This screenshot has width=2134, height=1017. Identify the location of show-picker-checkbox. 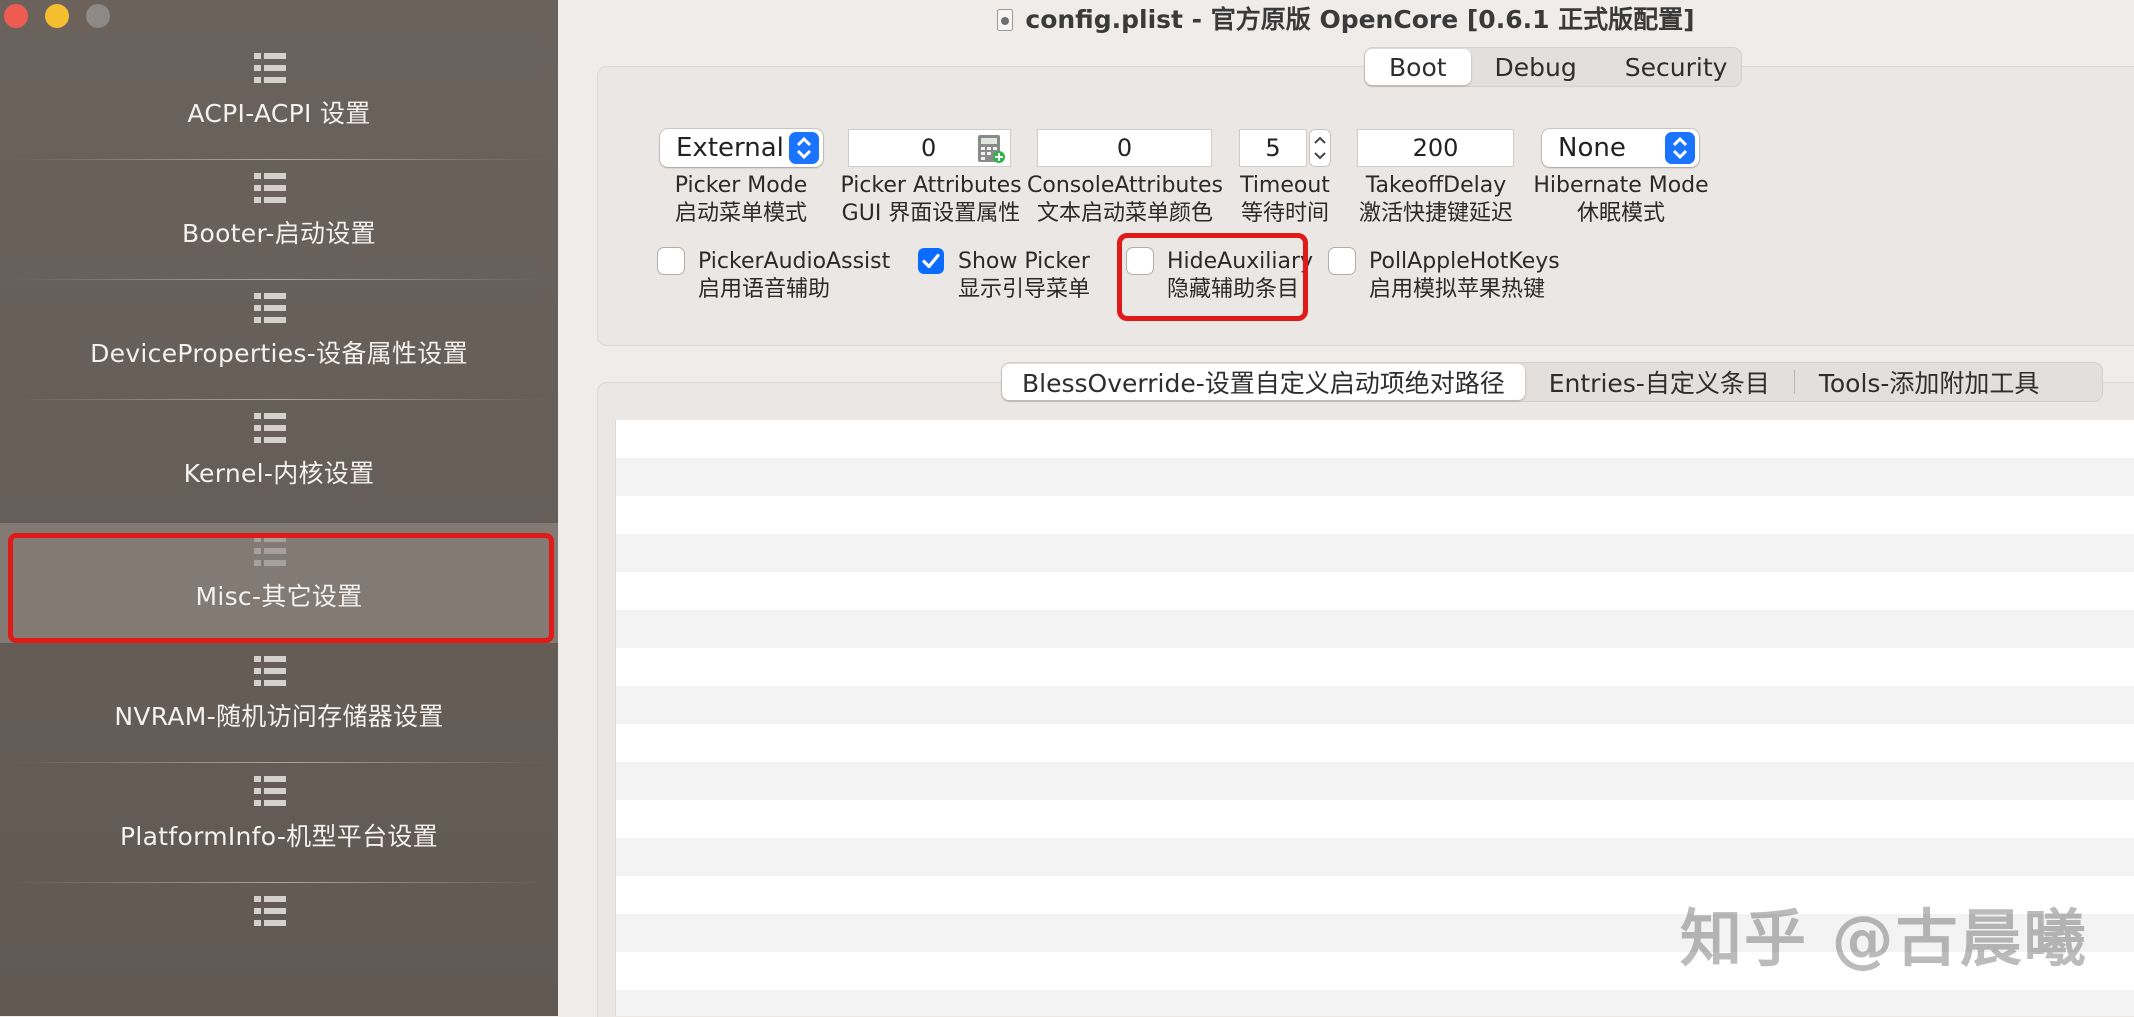
(931, 261).